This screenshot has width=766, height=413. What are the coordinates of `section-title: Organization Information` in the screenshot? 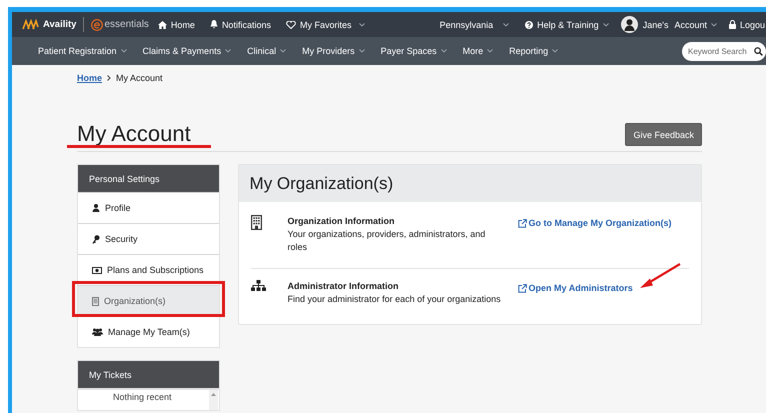 It's located at (342, 221).